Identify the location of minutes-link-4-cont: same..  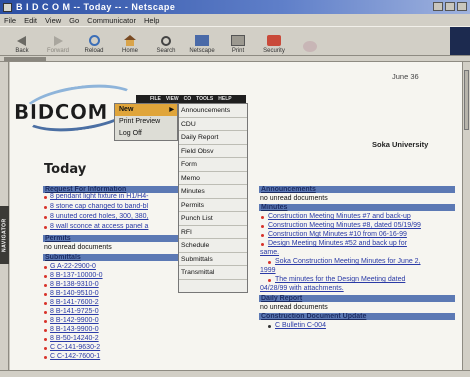
(269, 252).